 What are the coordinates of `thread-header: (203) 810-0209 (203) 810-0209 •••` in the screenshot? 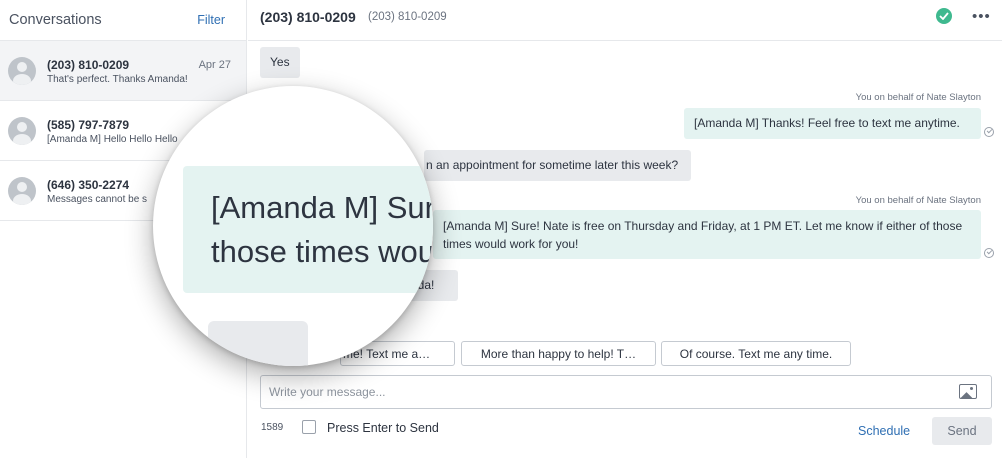 It's located at (625, 20).